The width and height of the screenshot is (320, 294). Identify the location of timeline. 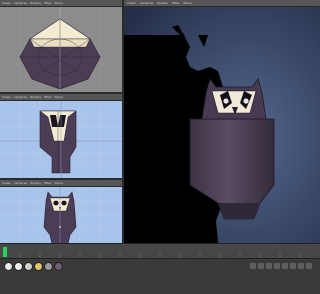
(160, 251).